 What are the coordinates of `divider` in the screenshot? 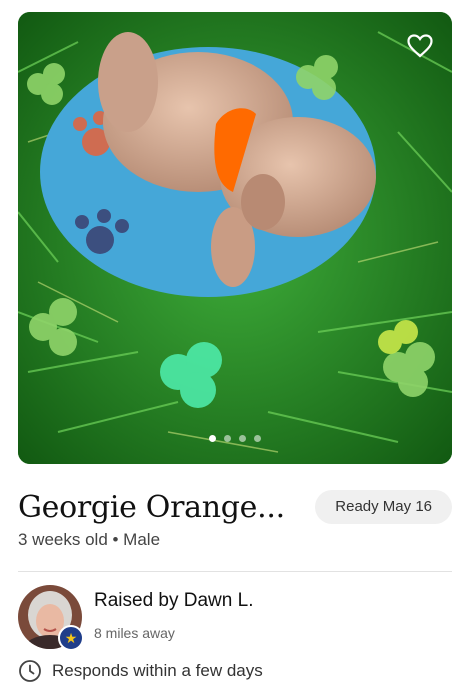 It's located at (235, 571).